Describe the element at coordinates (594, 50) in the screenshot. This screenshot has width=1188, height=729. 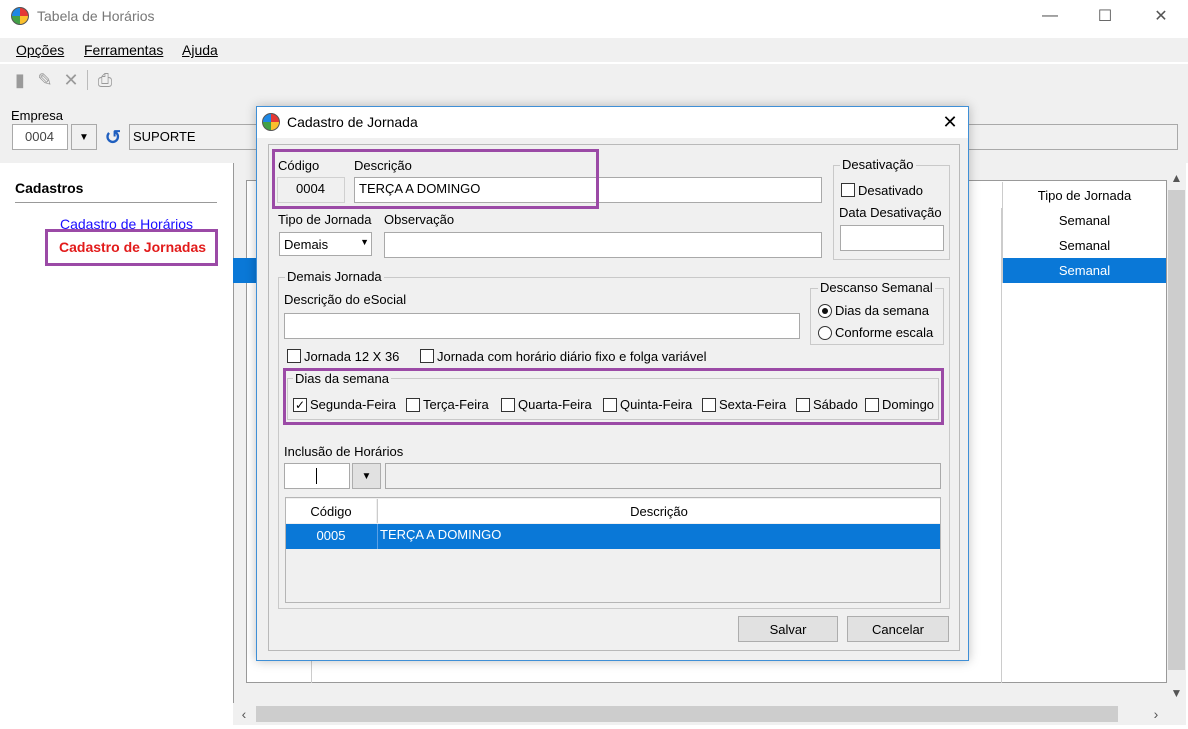
I see `menu-bar` at that location.